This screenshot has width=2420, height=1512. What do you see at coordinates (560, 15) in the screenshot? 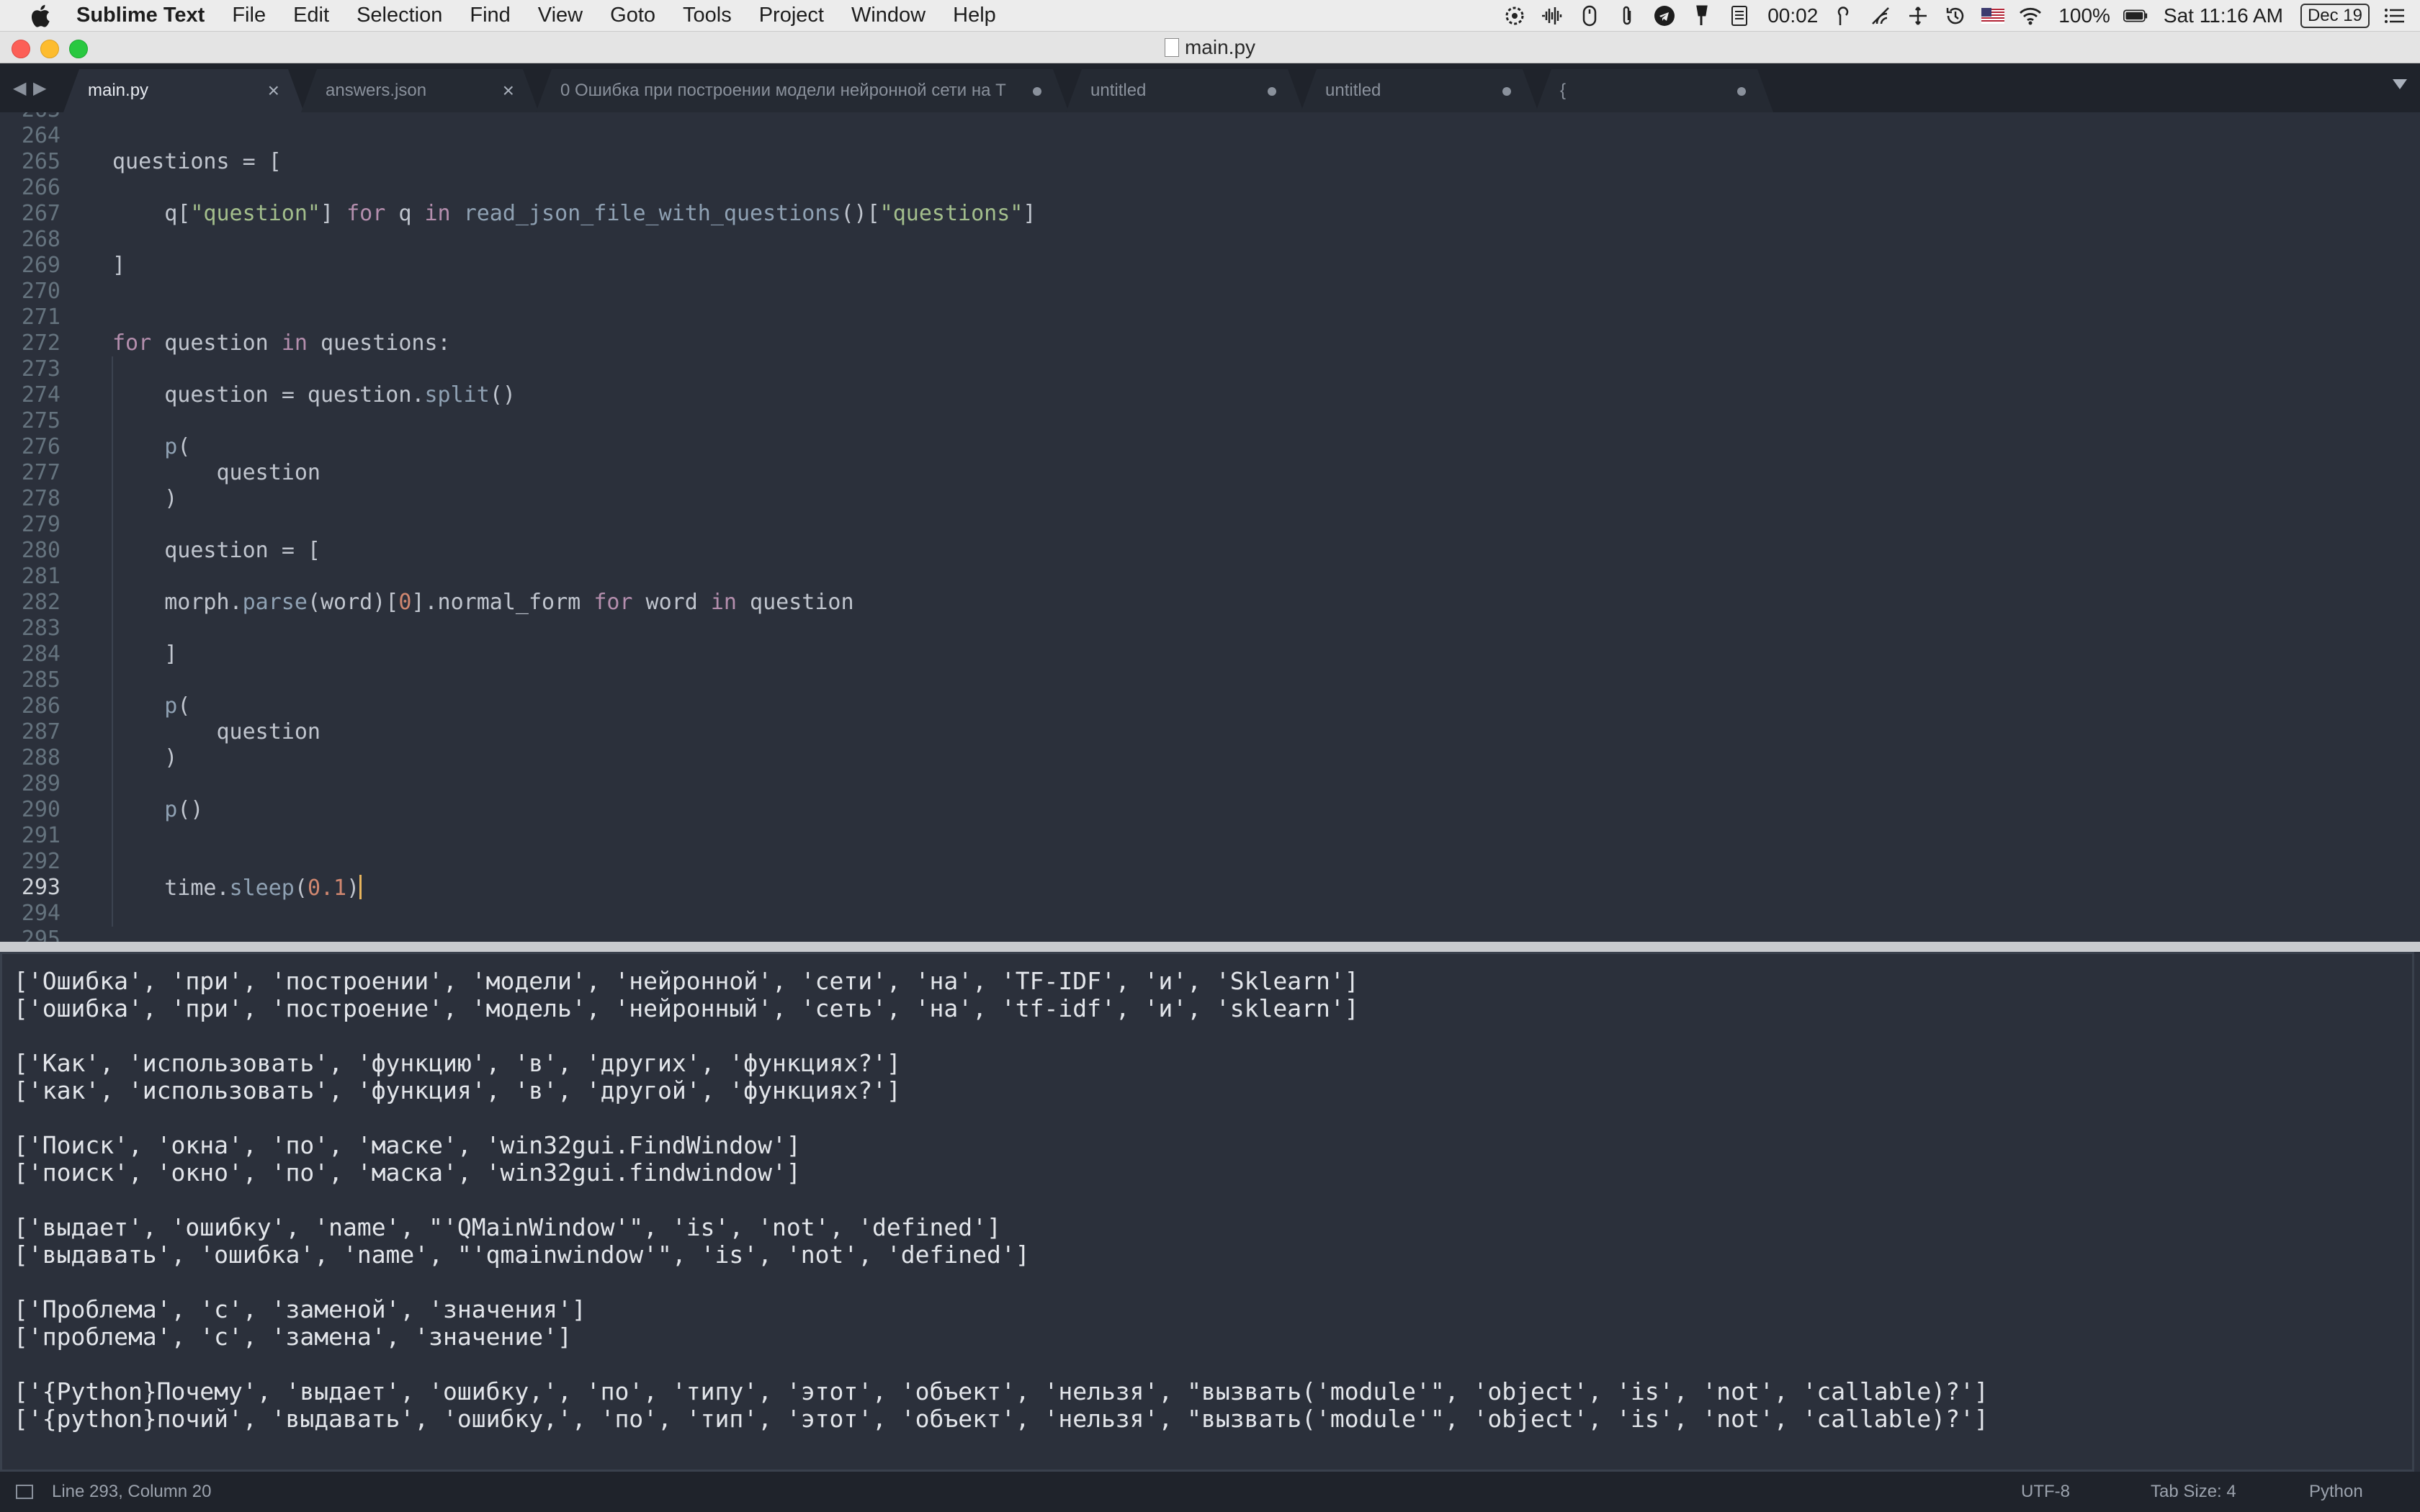
I see `menu-view: View` at bounding box center [560, 15].